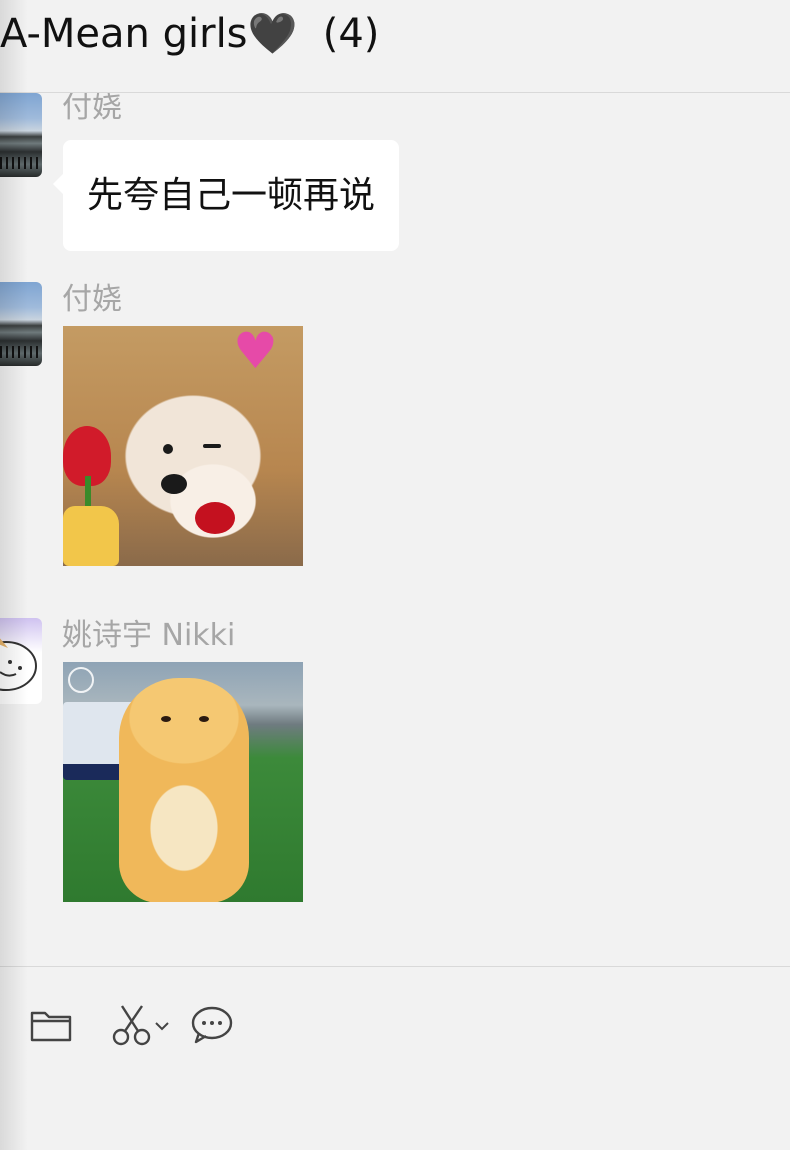 The width and height of the screenshot is (790, 1150). Describe the element at coordinates (91, 536) in the screenshot. I see `hand-icon` at that location.